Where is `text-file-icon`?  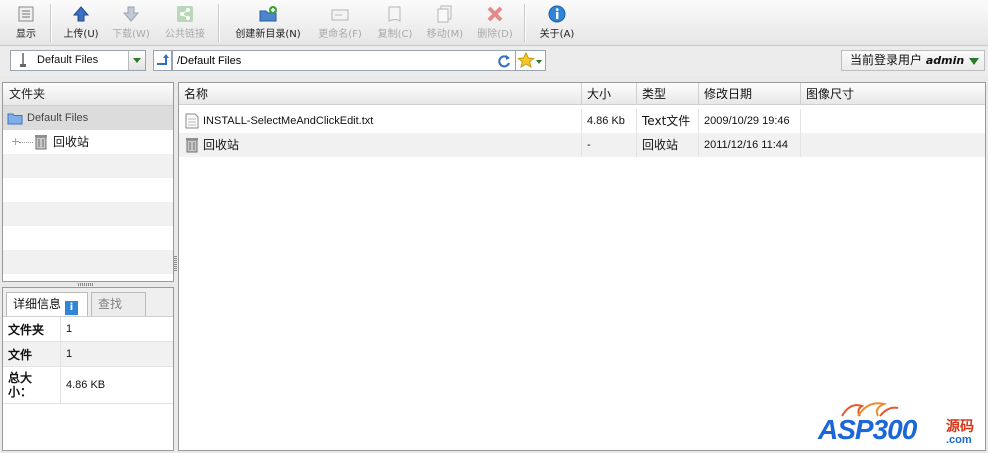
text-file-icon is located at coordinates (192, 121).